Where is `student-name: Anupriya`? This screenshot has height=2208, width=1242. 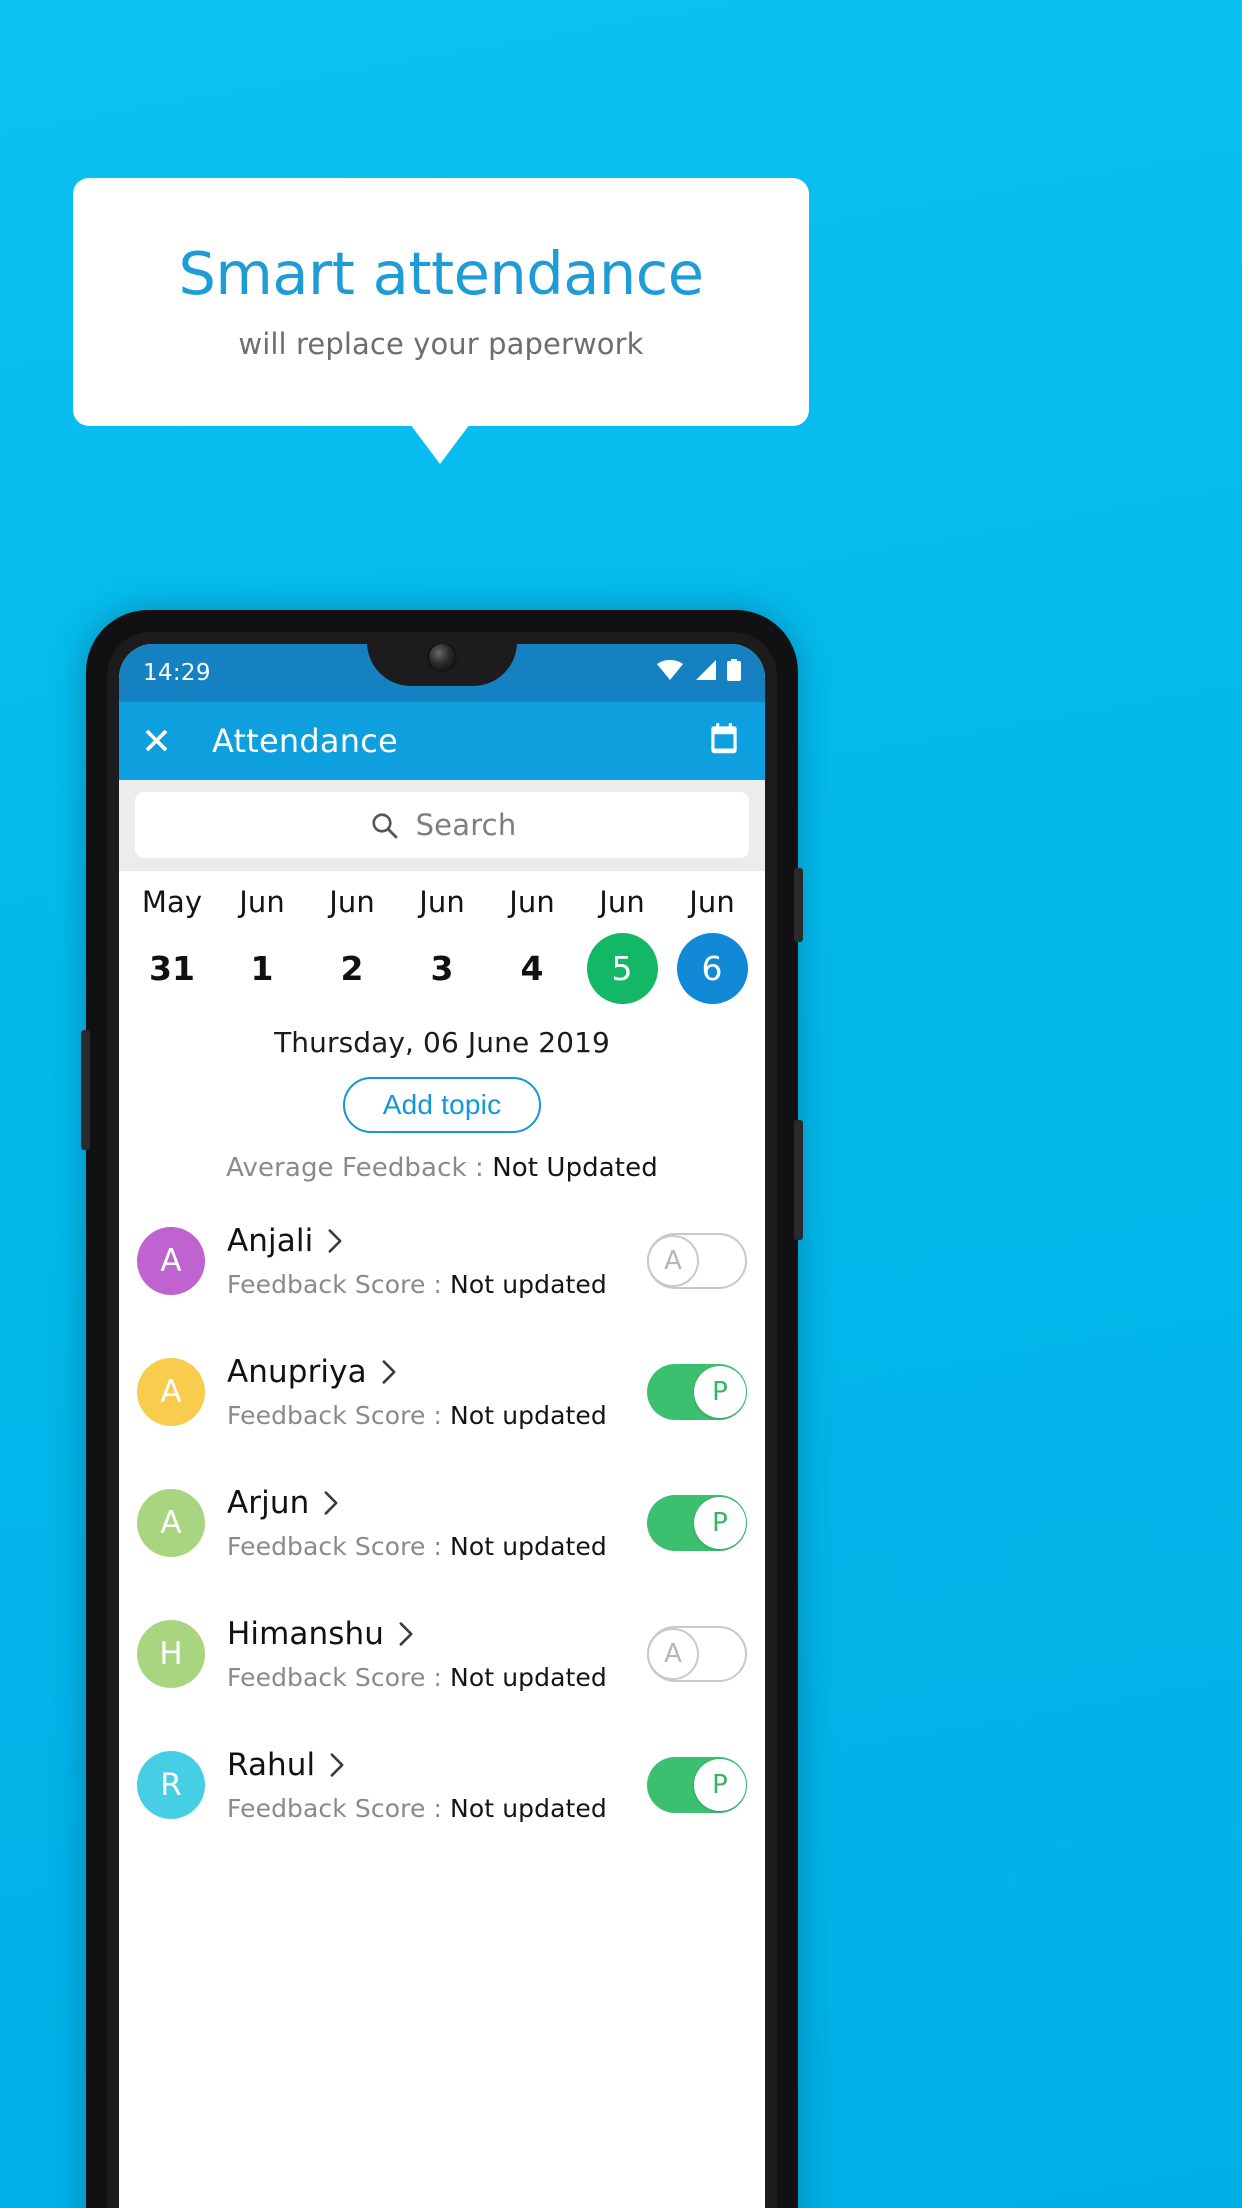 student-name: Anupriya is located at coordinates (297, 1371).